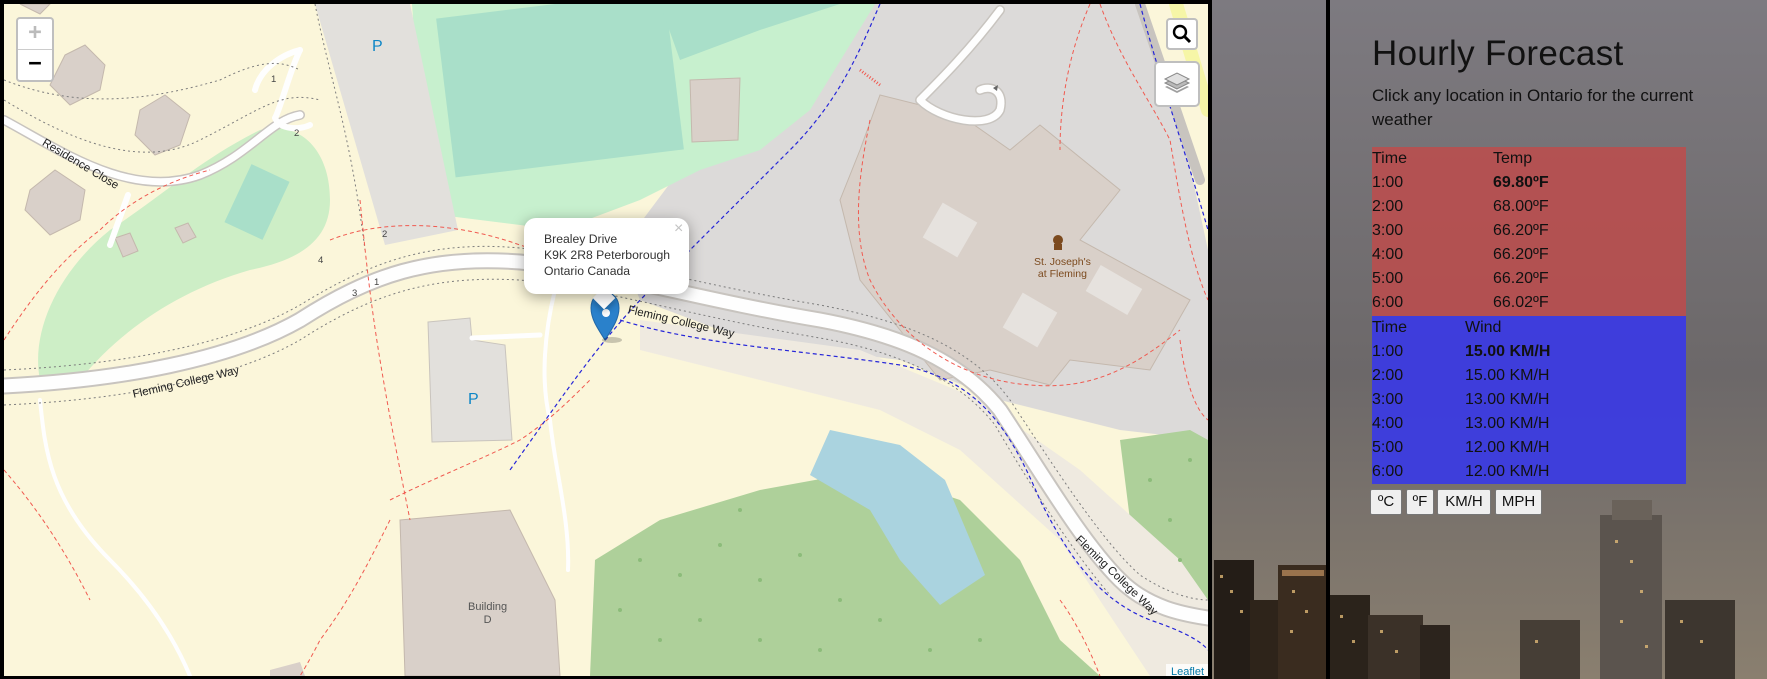 The width and height of the screenshot is (1767, 679). I want to click on table-row: 3:00 13.00 KM/H, so click(1529, 400).